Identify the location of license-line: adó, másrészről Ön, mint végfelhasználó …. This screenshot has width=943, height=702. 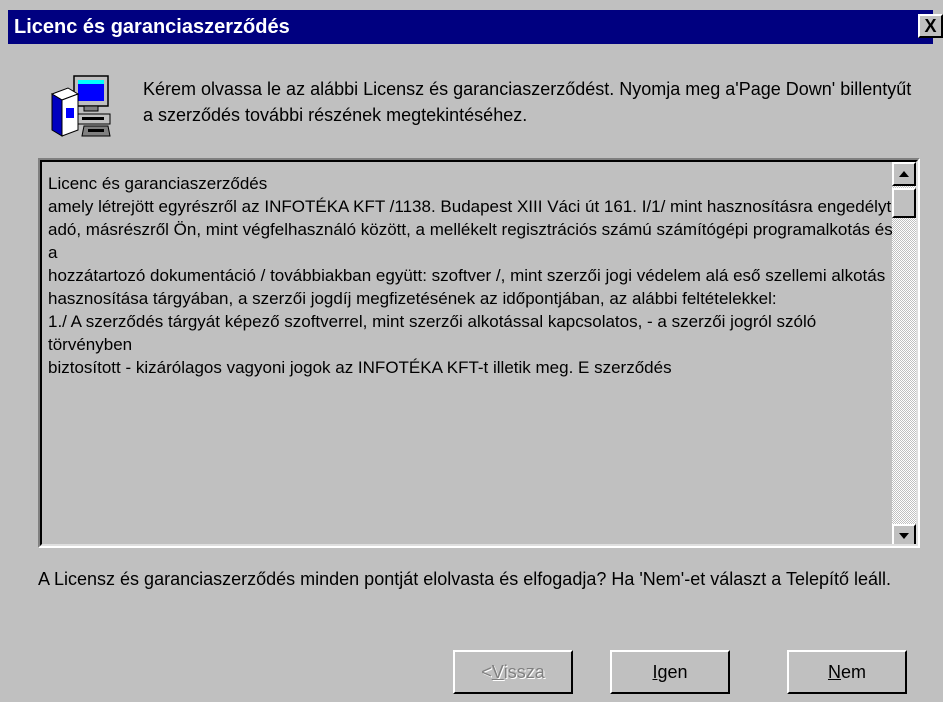
(470, 241).